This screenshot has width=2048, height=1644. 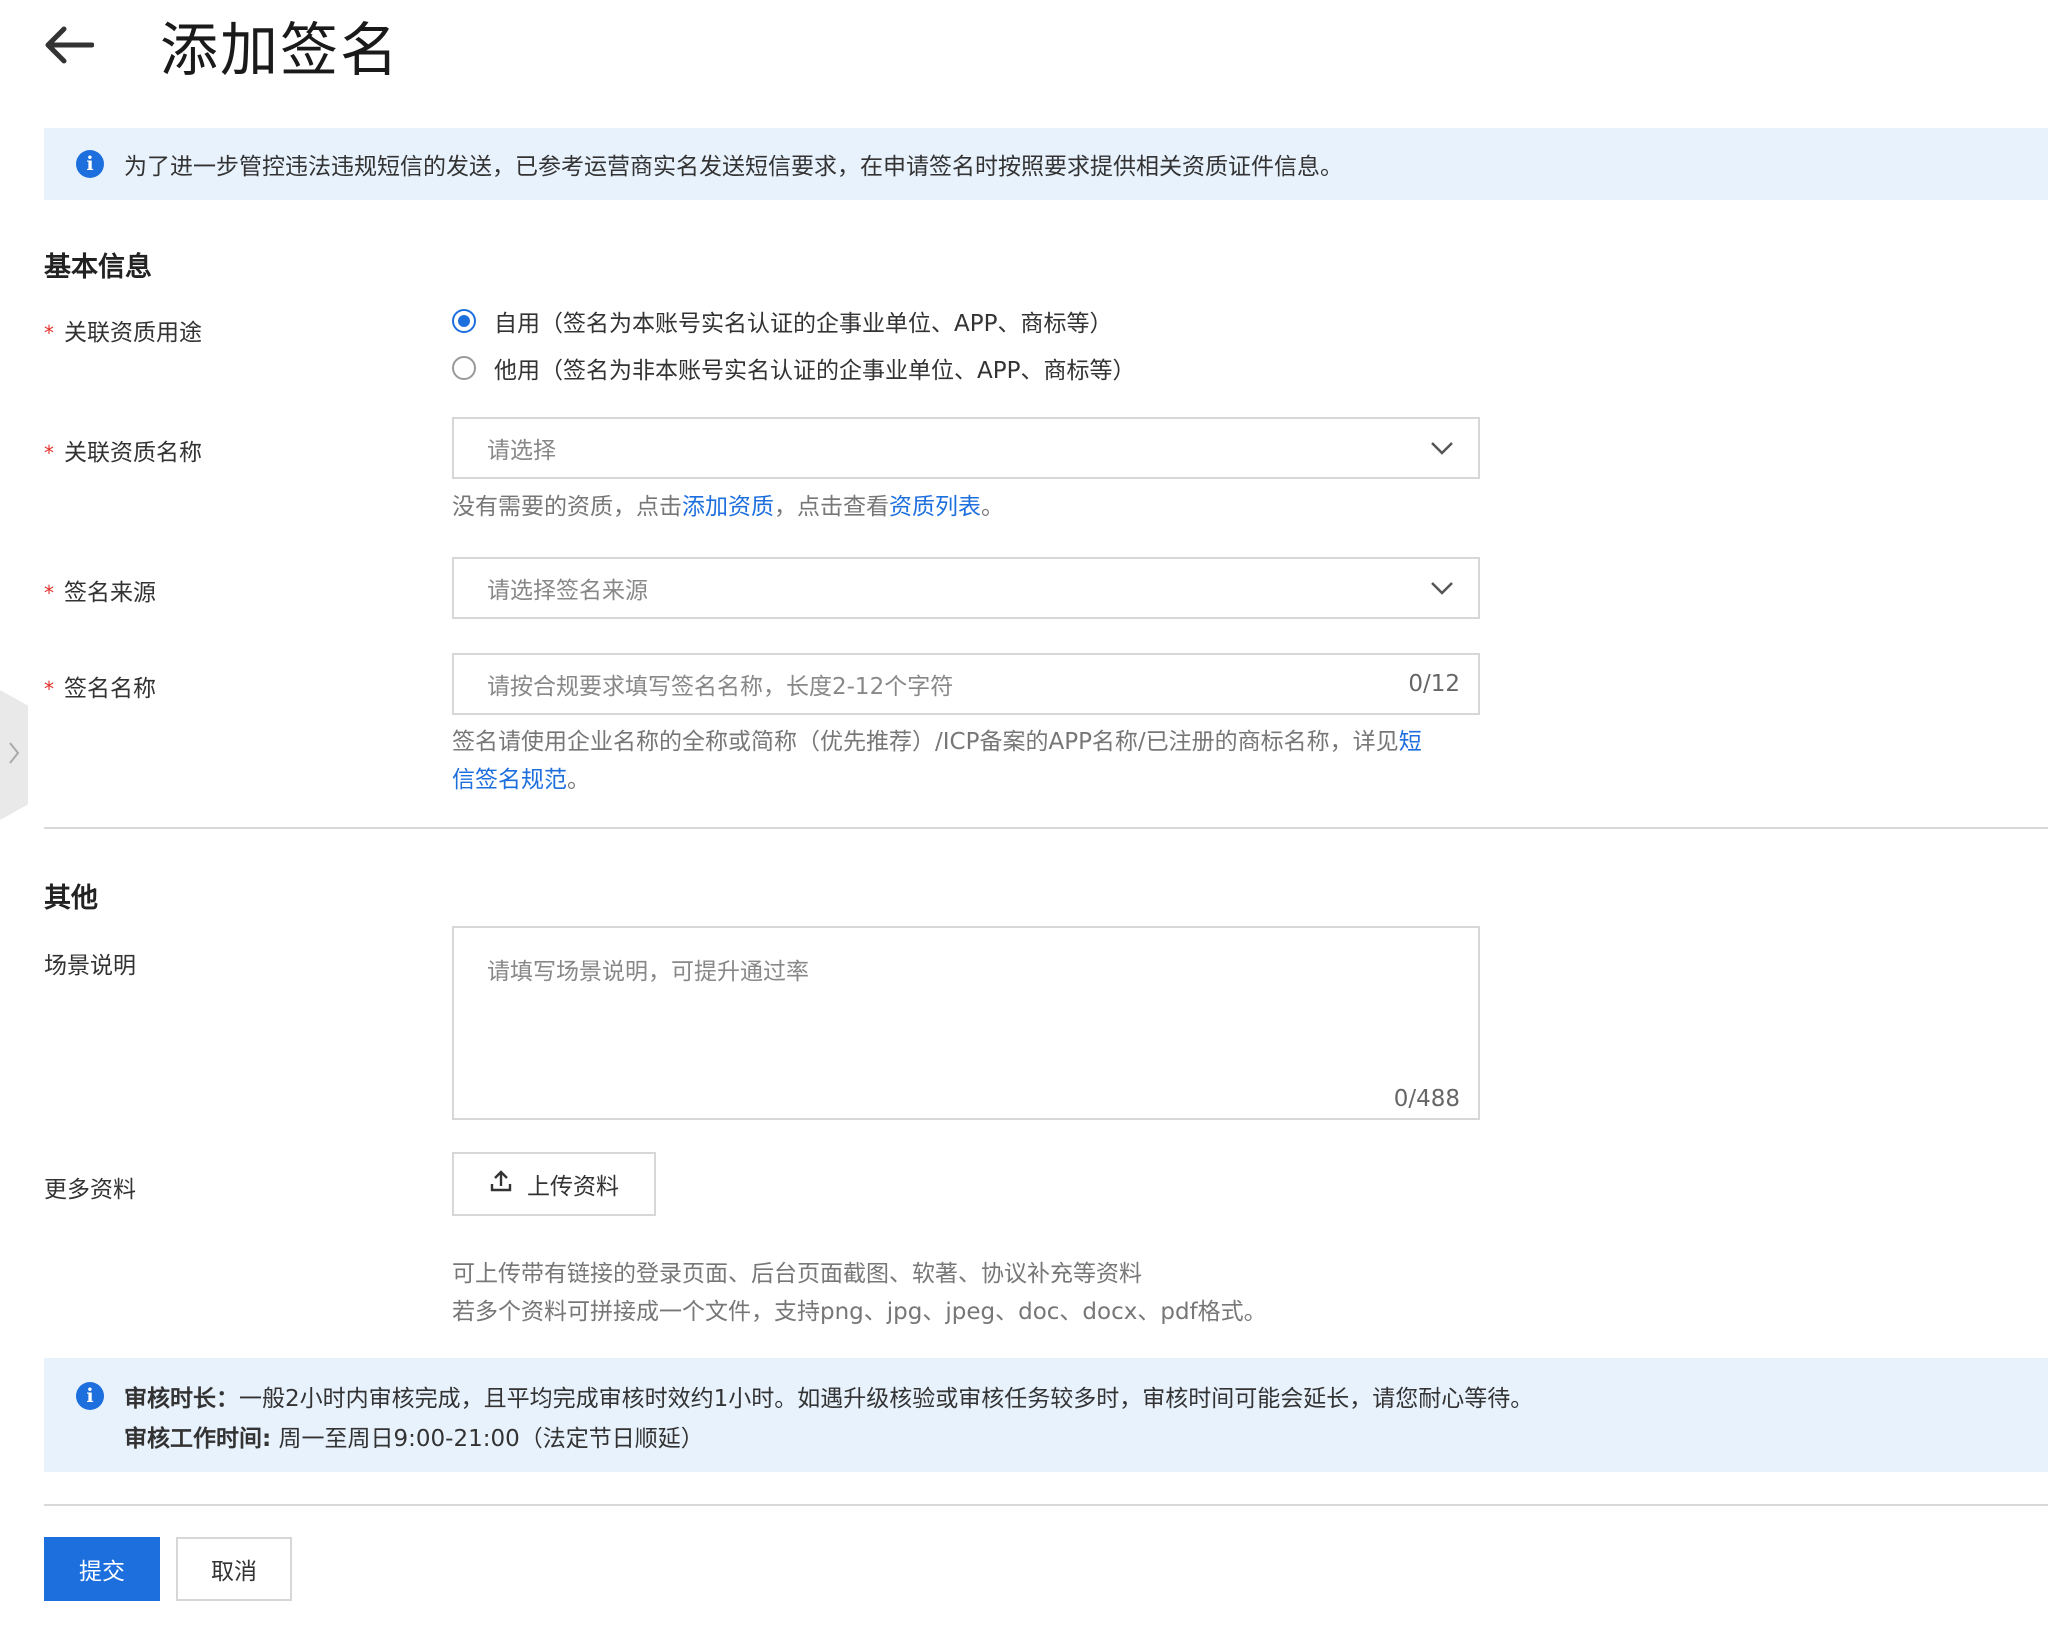 I want to click on usage-label: * 关联资质用途, so click(x=123, y=333).